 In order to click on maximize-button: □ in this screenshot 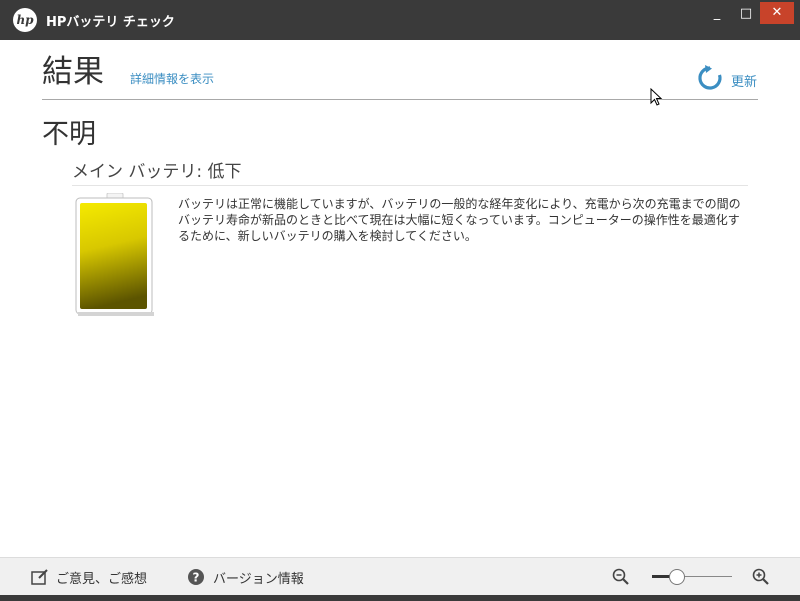, I will do `click(746, 14)`.